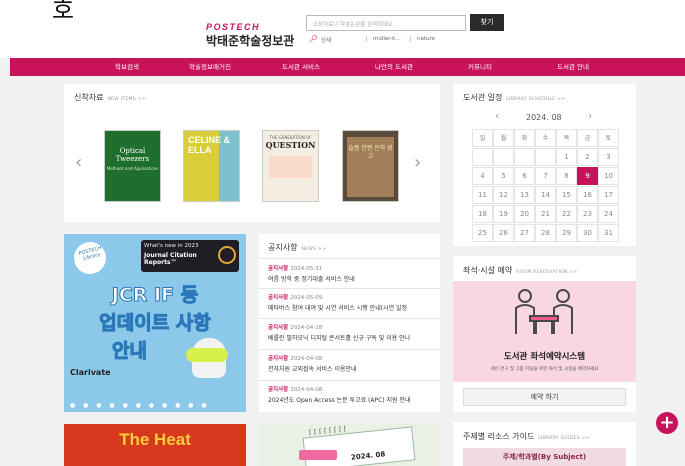 This screenshot has width=685, height=466. Describe the element at coordinates (524, 233) in the screenshot. I see `calendar-day: 27` at that location.